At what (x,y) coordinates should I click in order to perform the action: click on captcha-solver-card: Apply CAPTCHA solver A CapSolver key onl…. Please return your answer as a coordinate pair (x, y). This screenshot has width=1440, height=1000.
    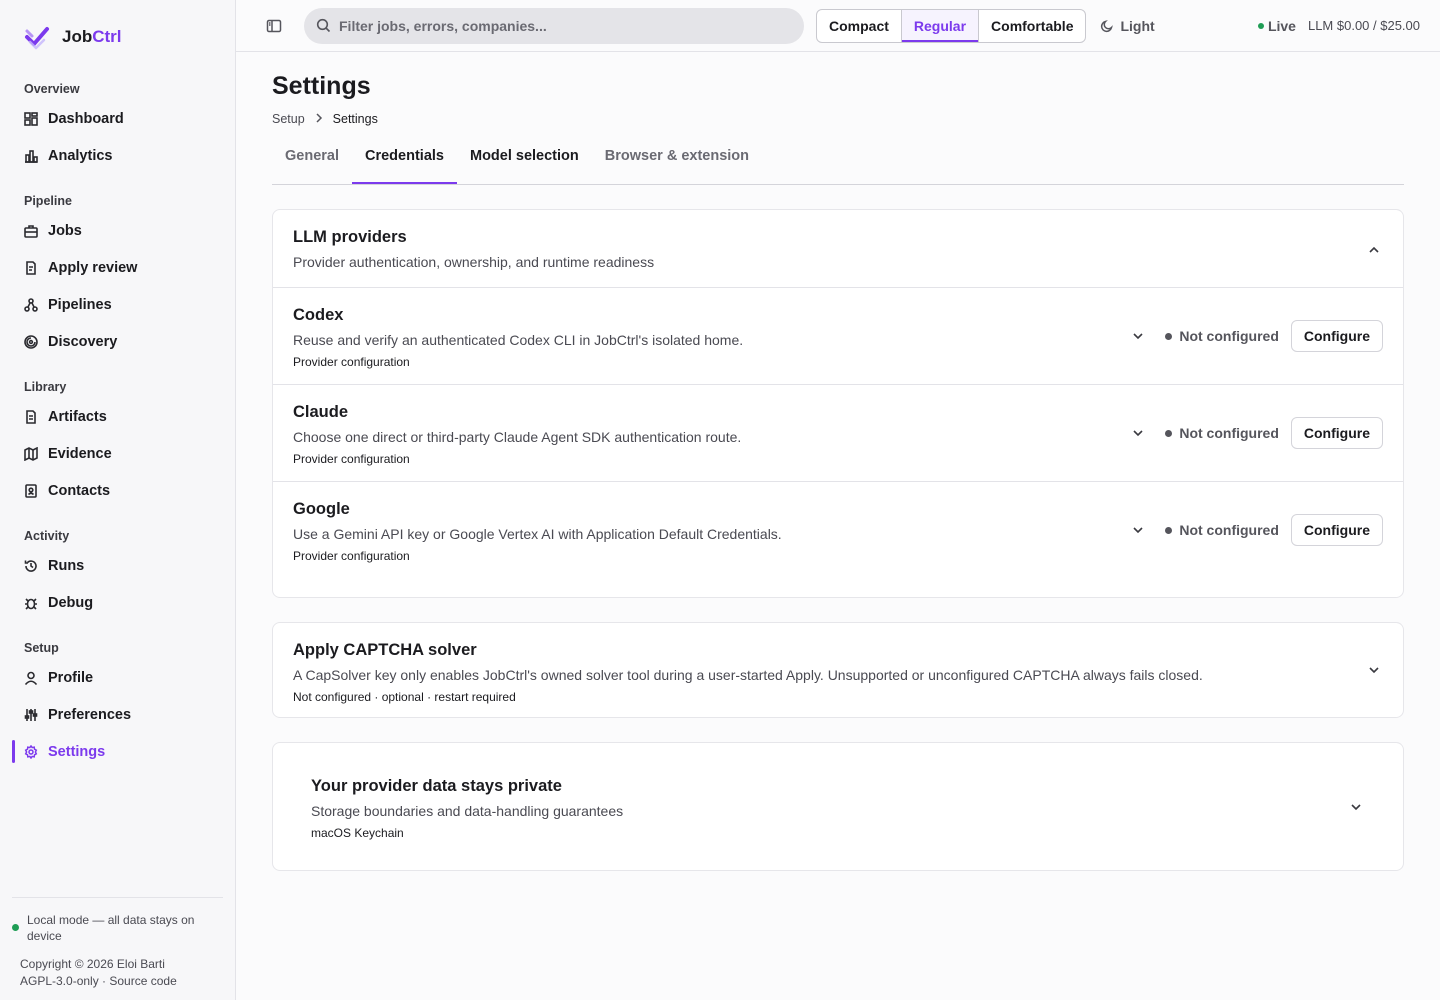
    Looking at the image, I should click on (838, 670).